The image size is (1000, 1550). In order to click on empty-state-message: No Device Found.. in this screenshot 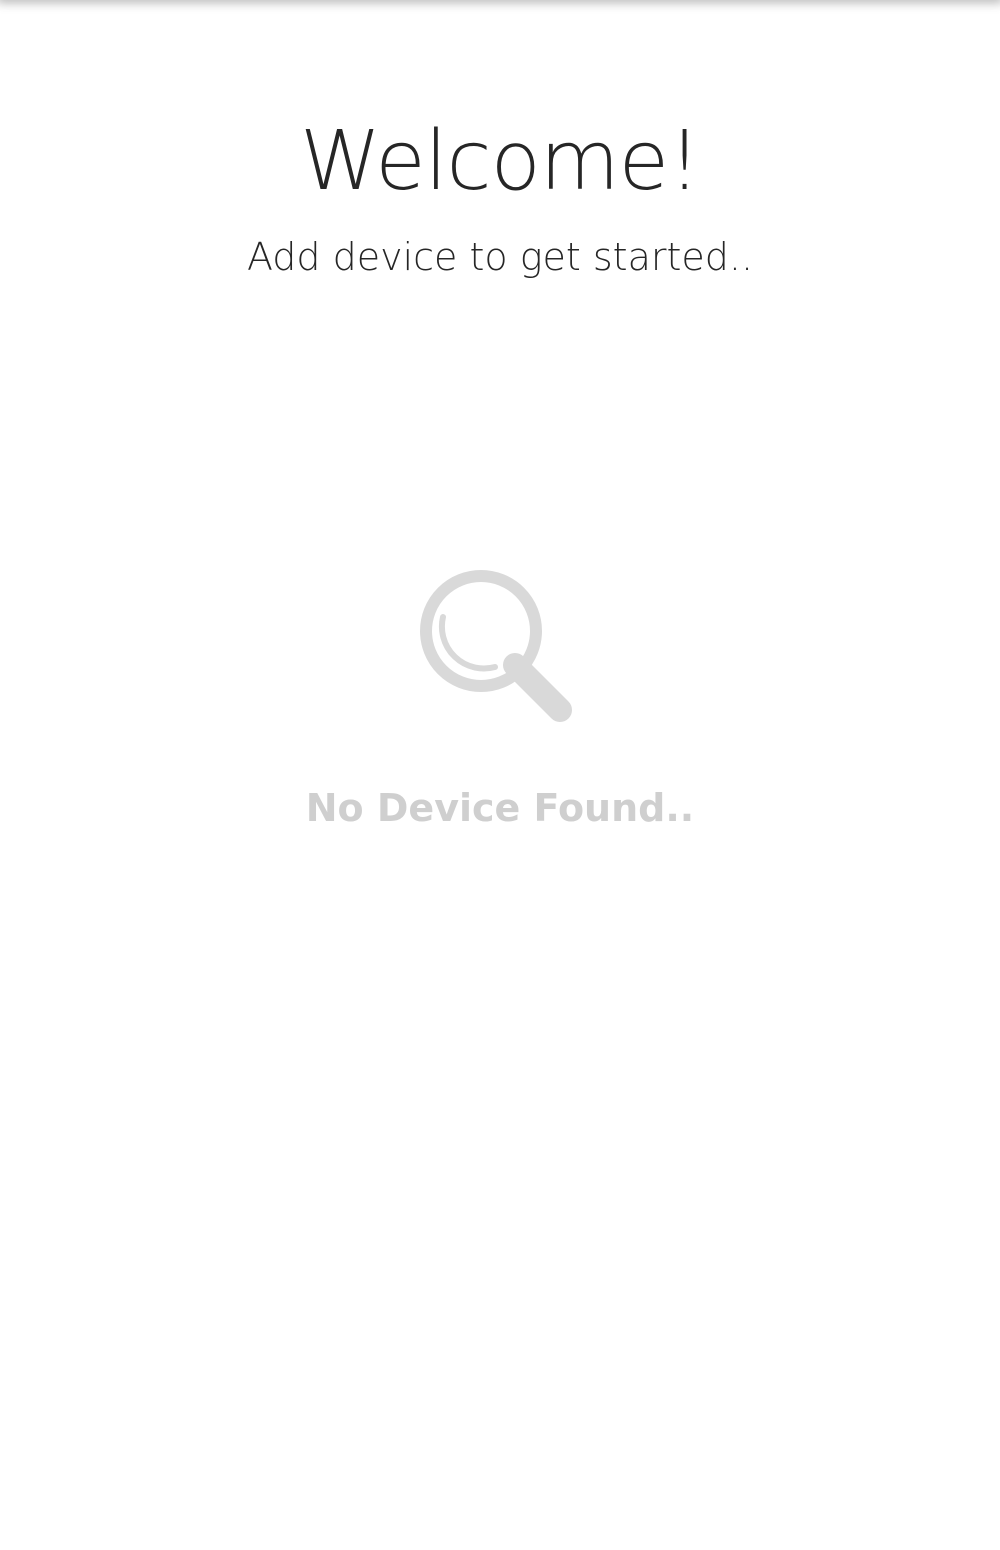, I will do `click(500, 808)`.